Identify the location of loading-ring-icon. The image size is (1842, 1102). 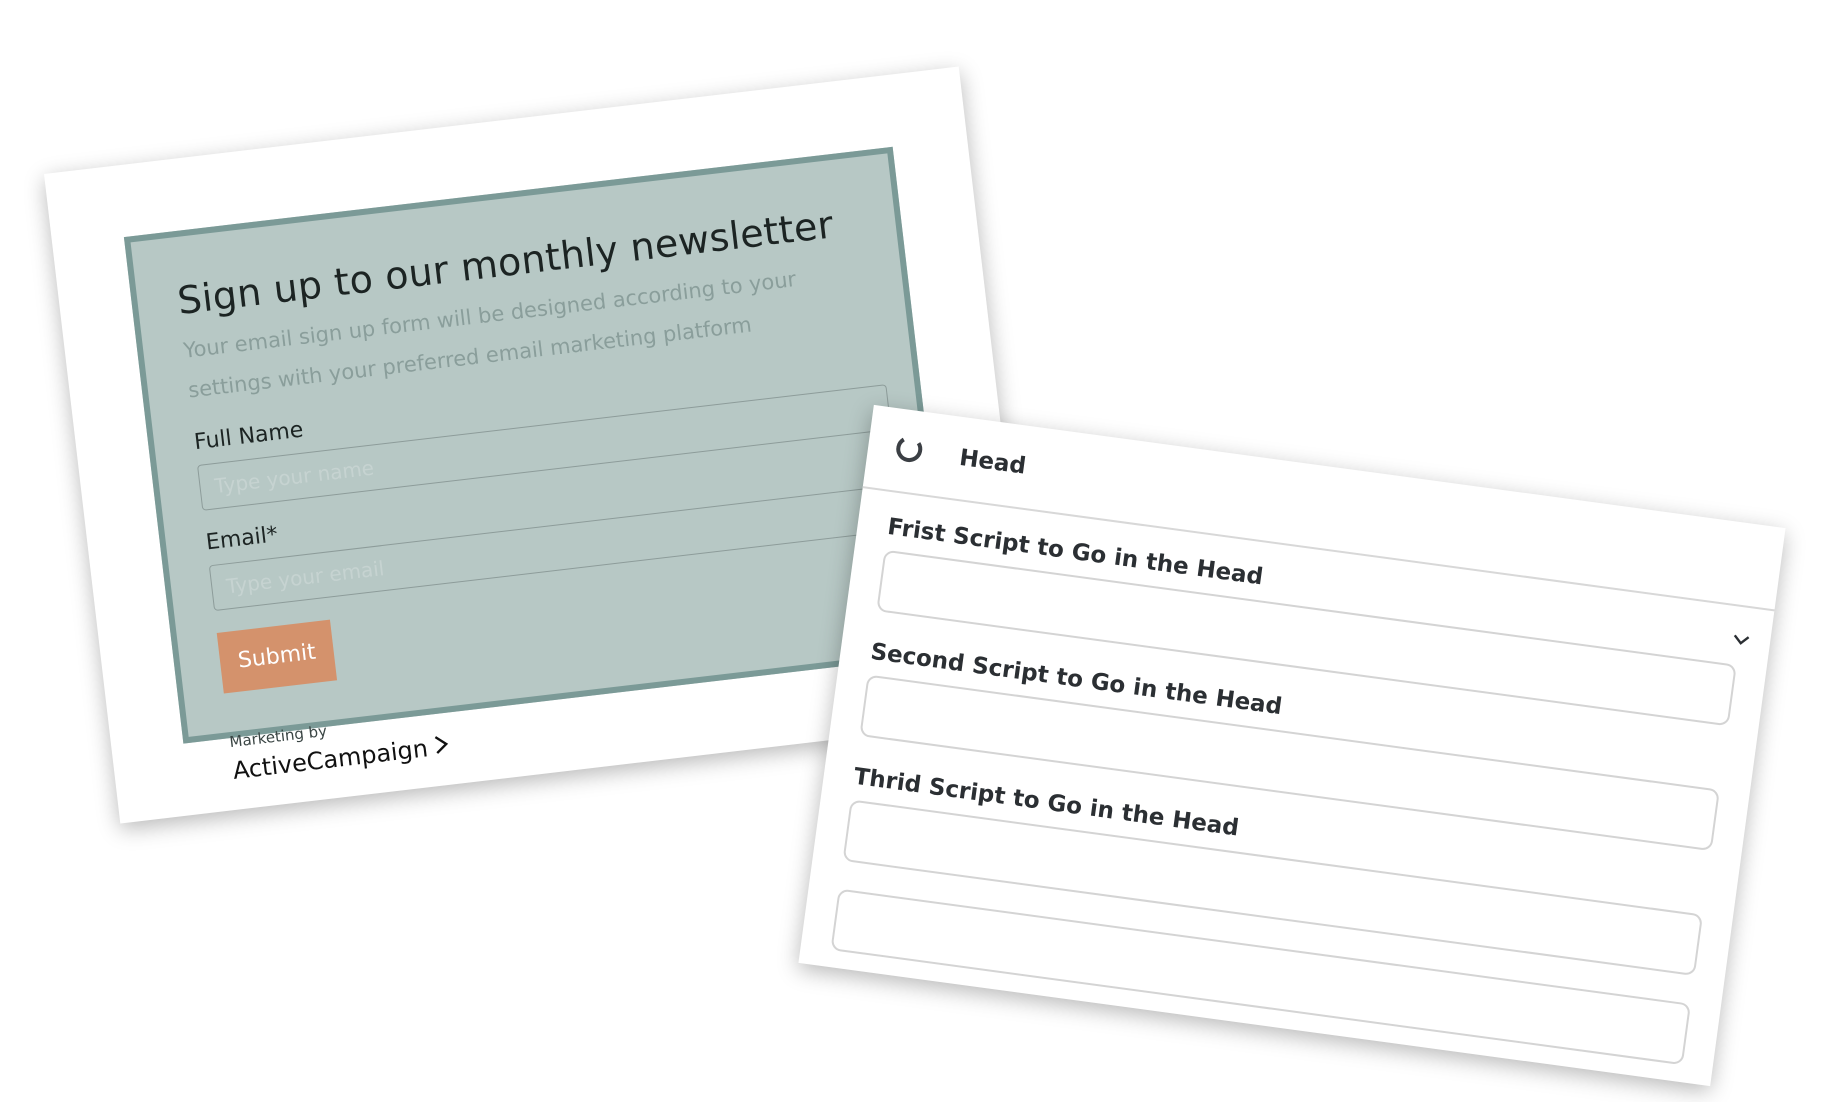
(909, 451).